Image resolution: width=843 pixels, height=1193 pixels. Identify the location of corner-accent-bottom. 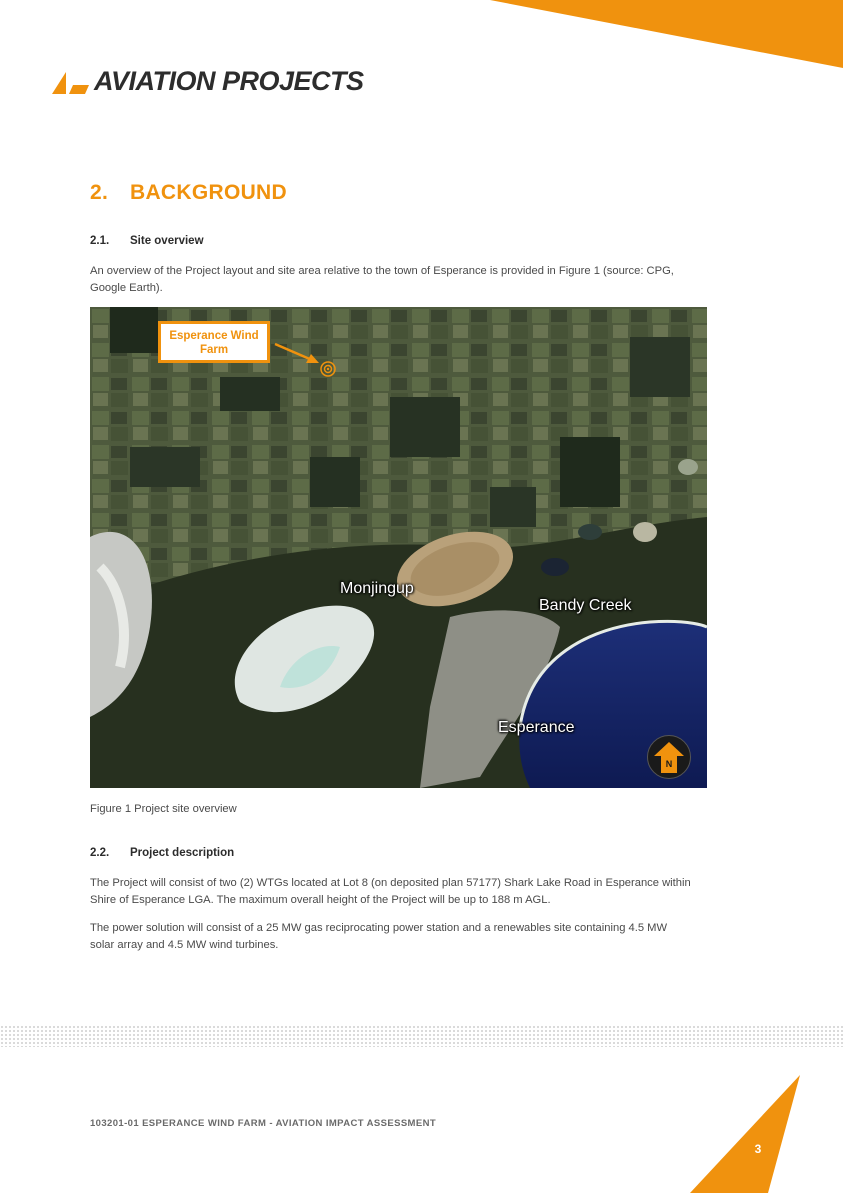
(745, 1134).